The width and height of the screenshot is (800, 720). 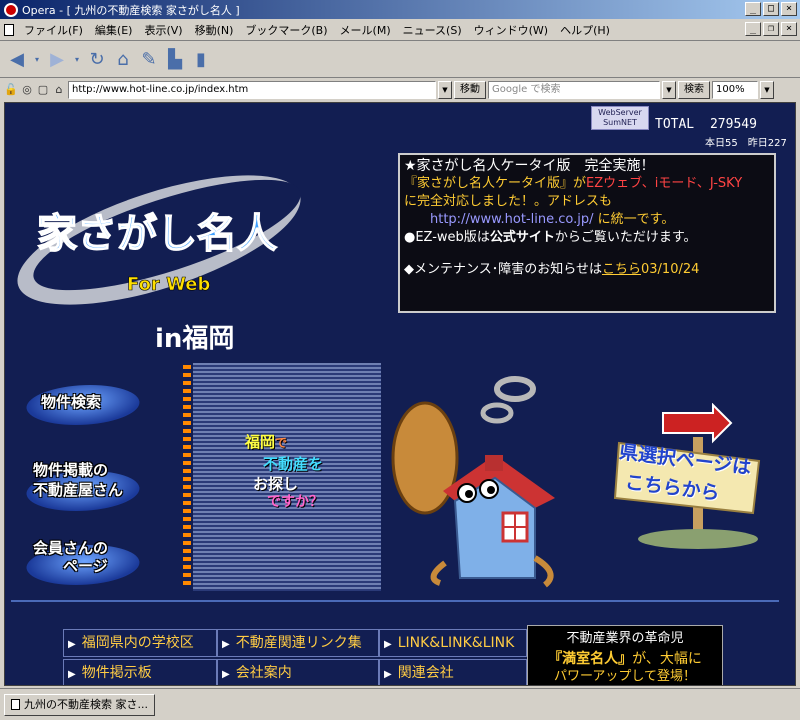 I want to click on identity-icon: ◎, so click(x=27, y=90).